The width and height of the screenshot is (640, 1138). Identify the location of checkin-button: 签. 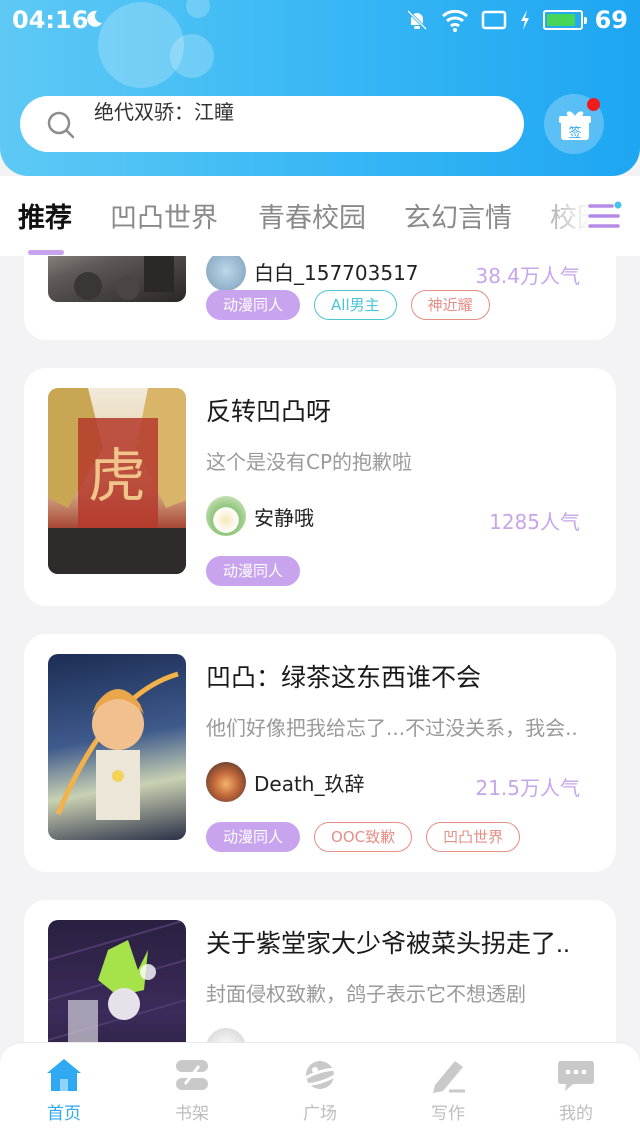
(574, 124).